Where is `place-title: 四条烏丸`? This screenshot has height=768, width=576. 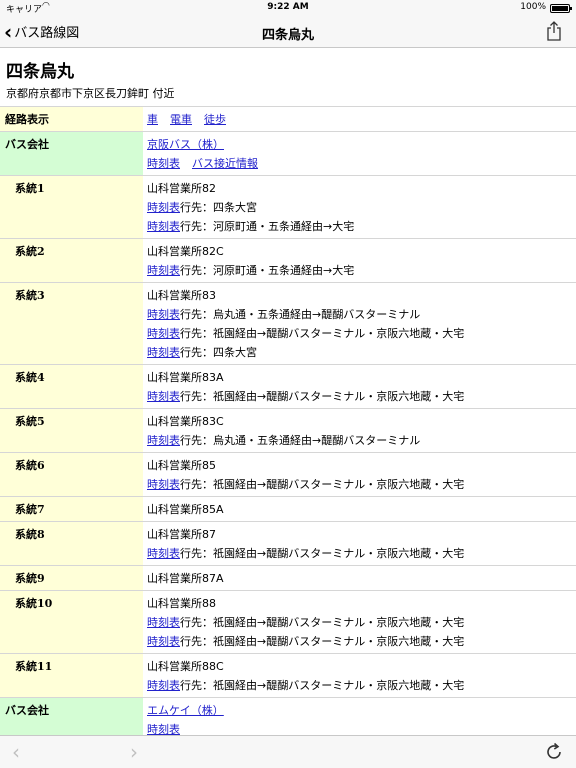
place-title: 四条烏丸 is located at coordinates (40, 72).